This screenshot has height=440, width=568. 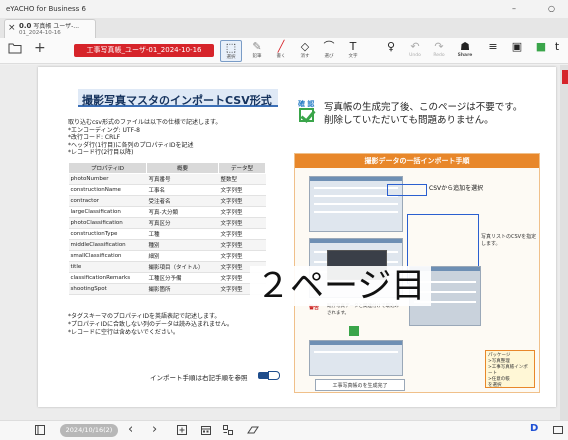 I want to click on property-id: constructionName, so click(x=107, y=190).